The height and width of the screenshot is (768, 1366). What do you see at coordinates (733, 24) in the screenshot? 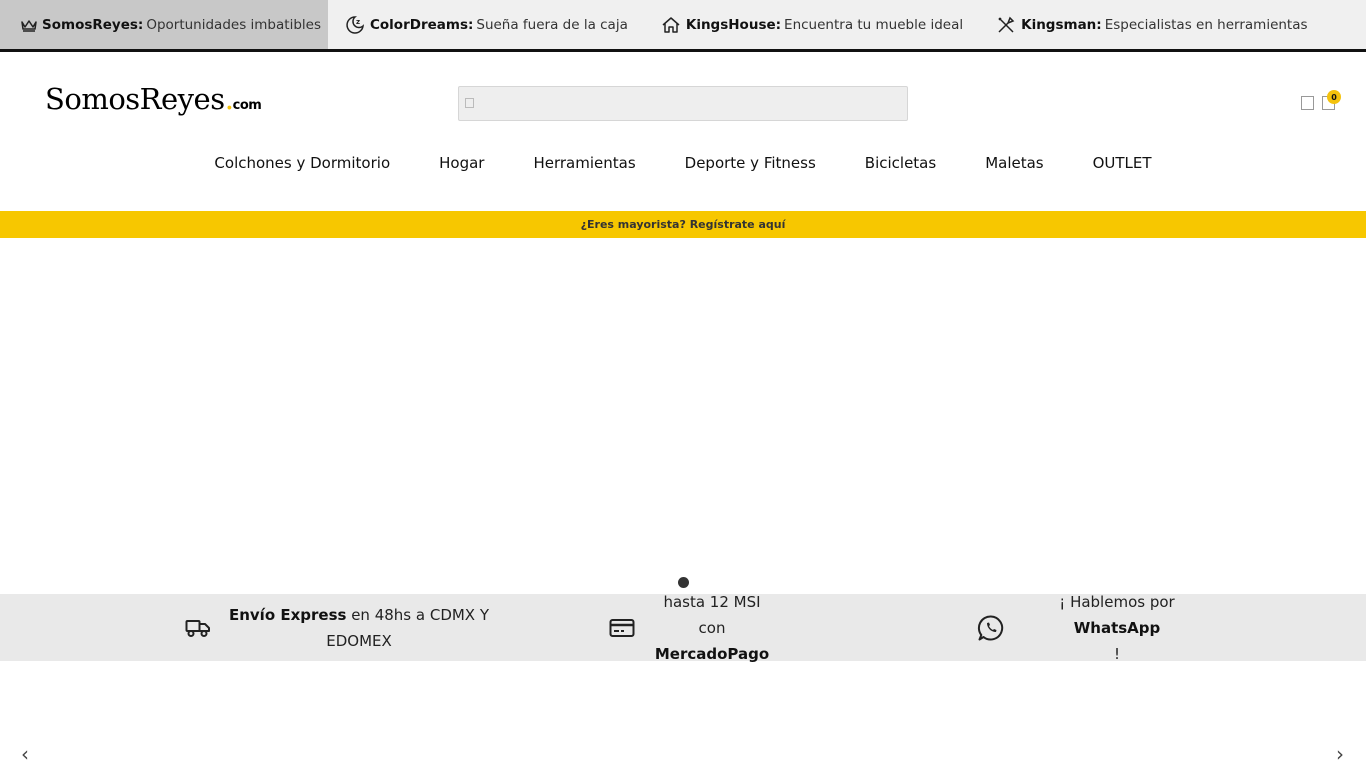
I see `brand-name: KingsHouse:` at bounding box center [733, 24].